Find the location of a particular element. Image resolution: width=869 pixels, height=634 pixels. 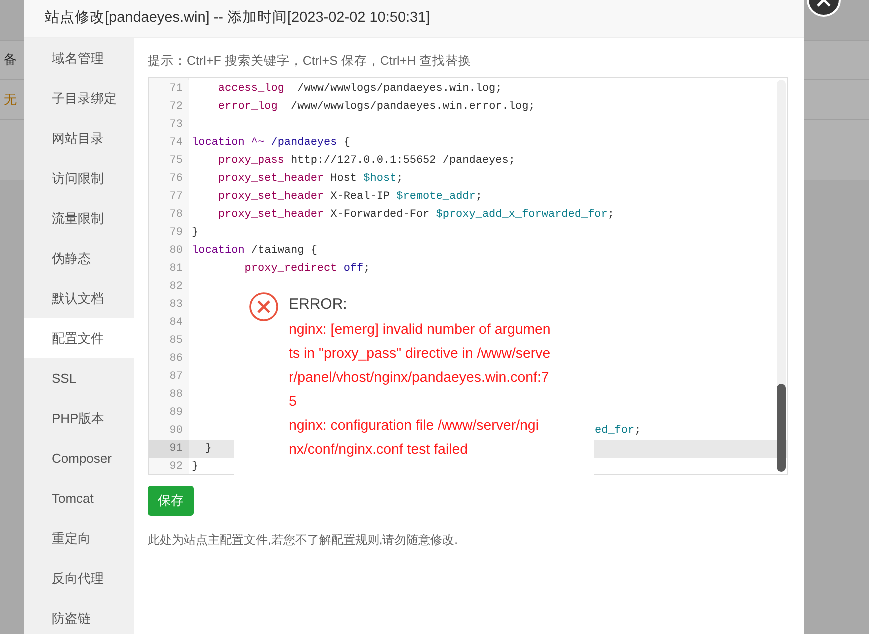

row-label: 无 is located at coordinates (10, 99).